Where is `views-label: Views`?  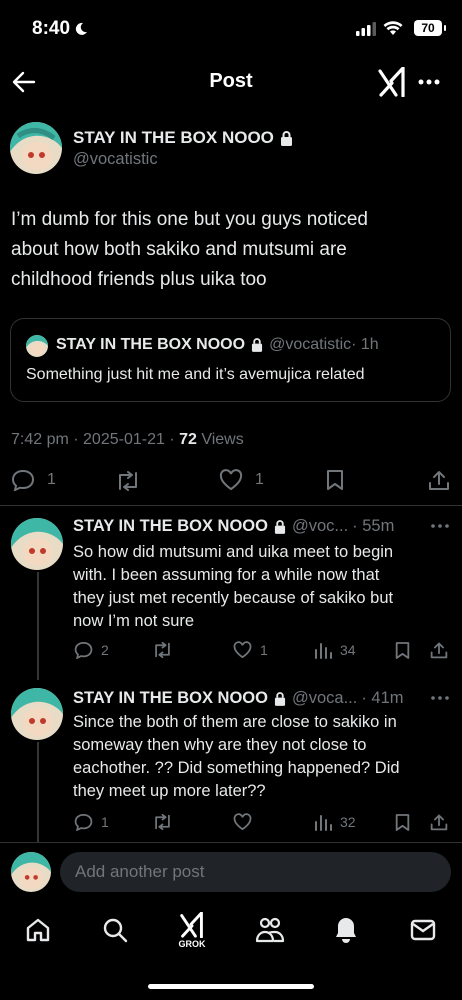 views-label: Views is located at coordinates (220, 439).